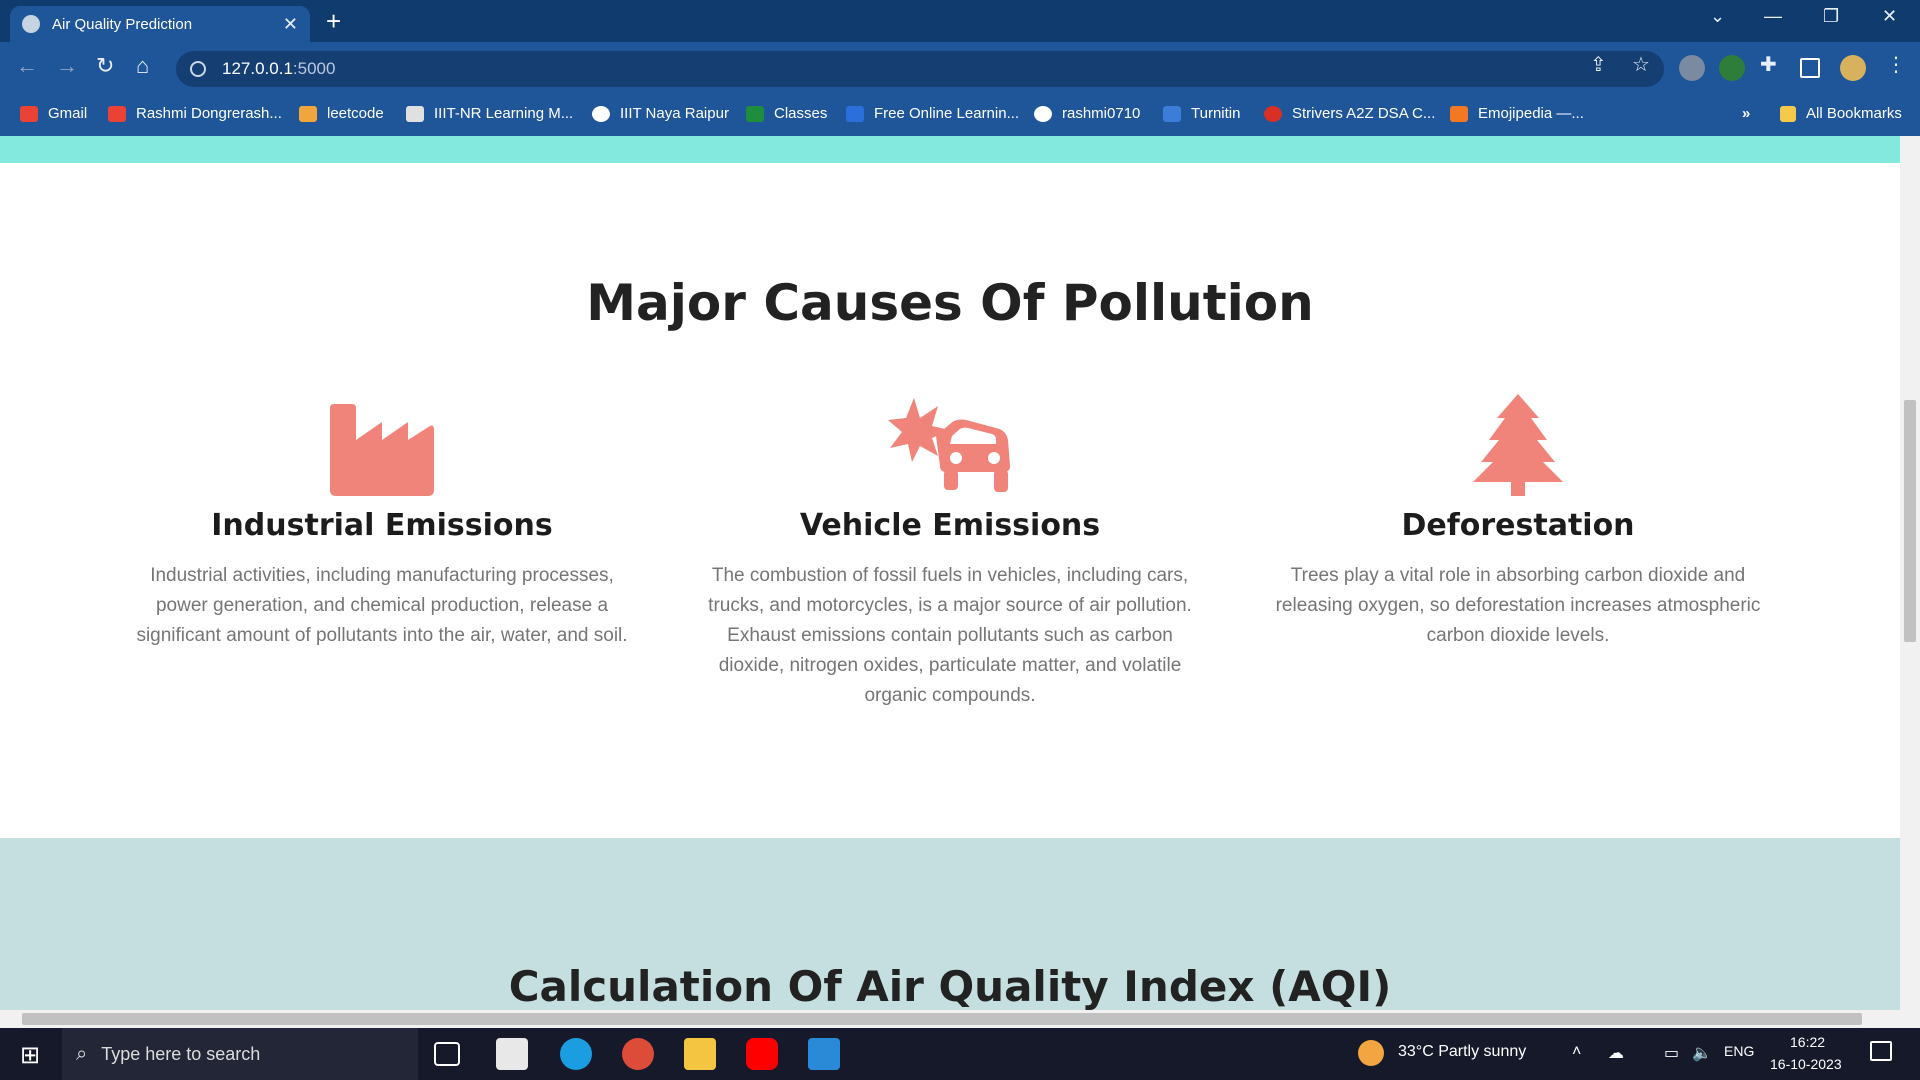  Describe the element at coordinates (160, 24) in the screenshot. I see `browser-tab: Air Quality Prediction ✕` at that location.